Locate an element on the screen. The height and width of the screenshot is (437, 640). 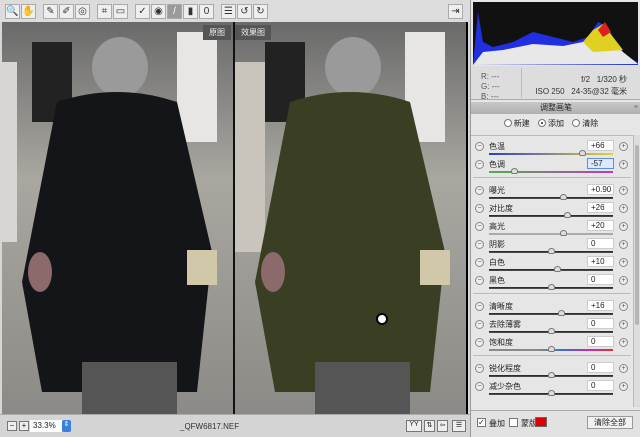
copy-settings-icon: ⇦ is located at coordinates (442, 426).